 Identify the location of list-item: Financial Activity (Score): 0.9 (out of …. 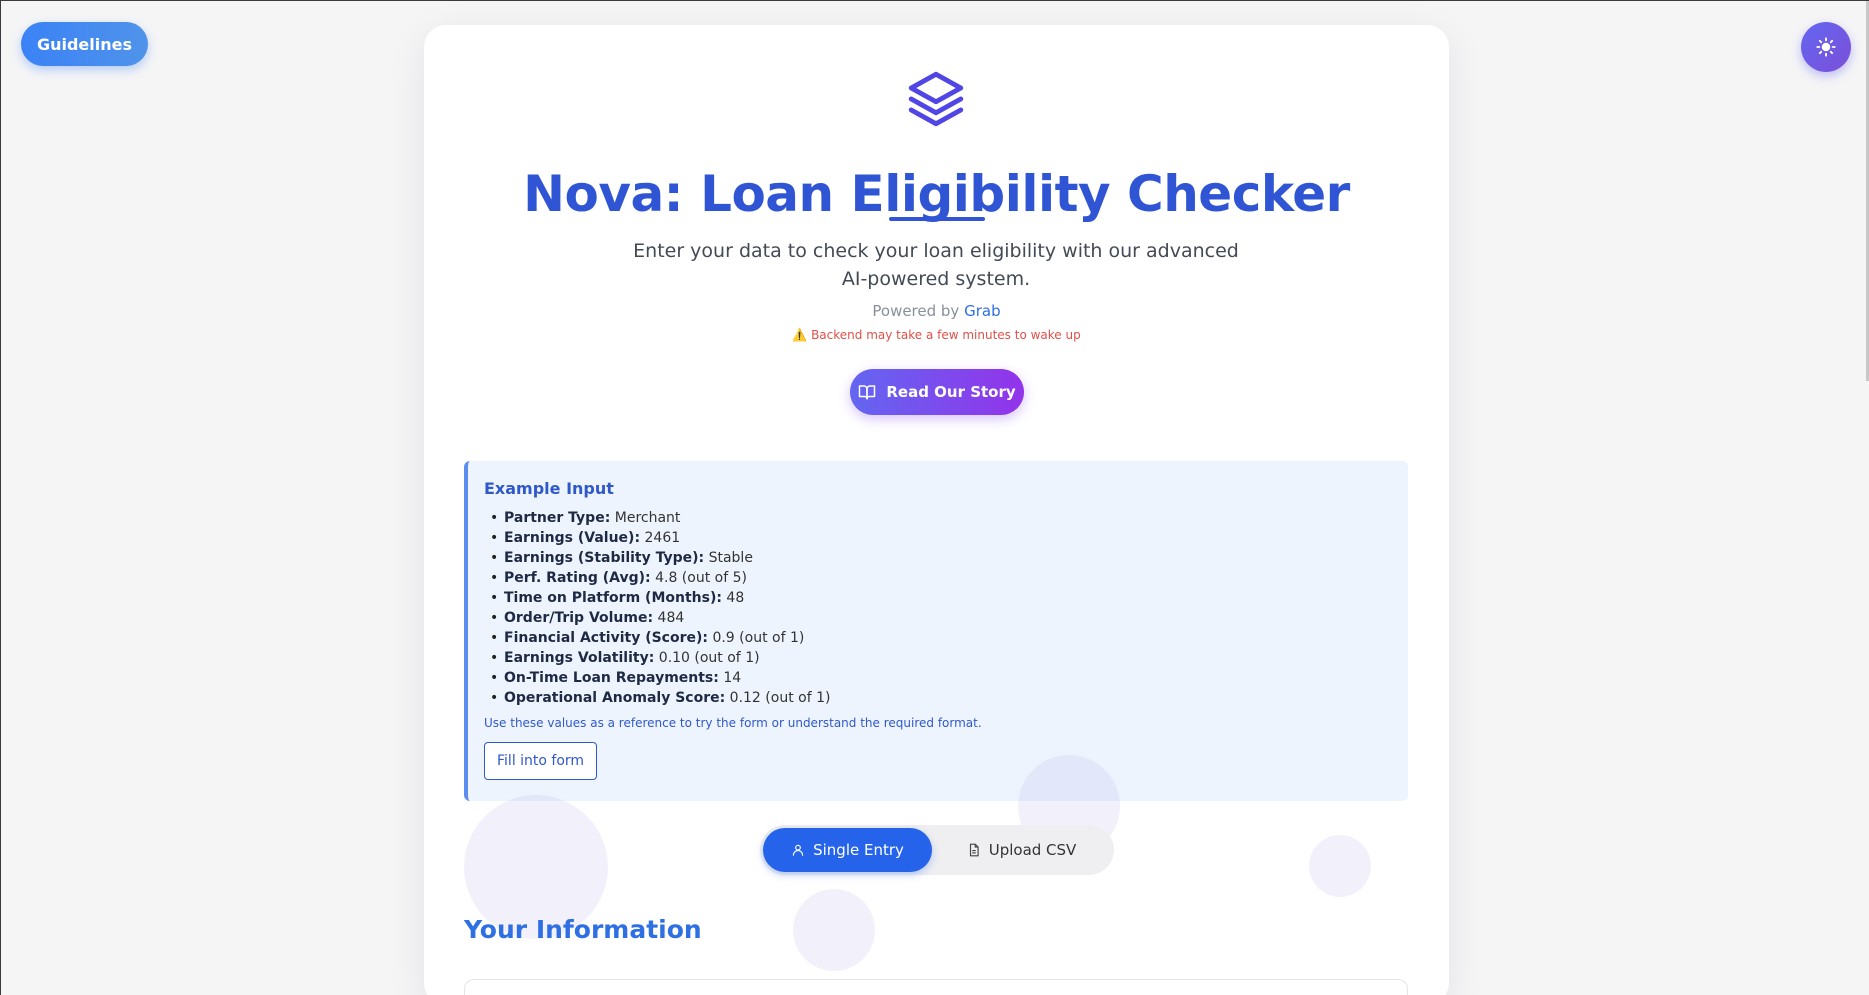
(941, 638).